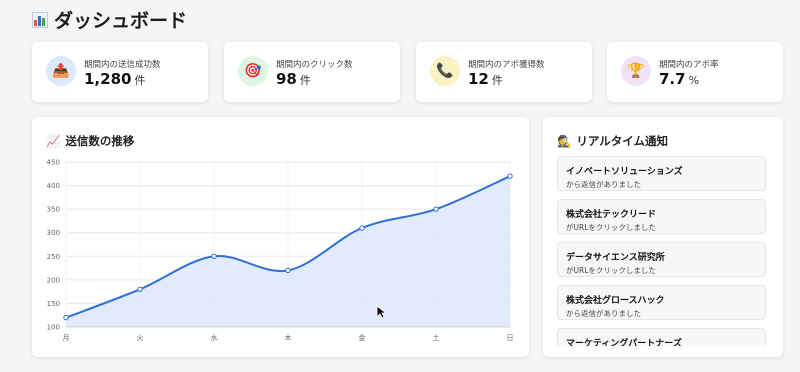  What do you see at coordinates (53, 210) in the screenshot?
I see `y-tick-label: 350` at bounding box center [53, 210].